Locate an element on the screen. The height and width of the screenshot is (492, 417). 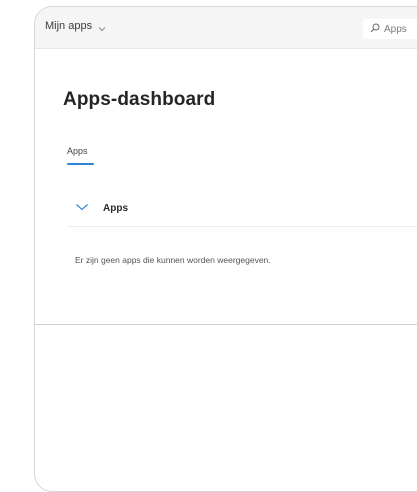
apps-section-label: Apps is located at coordinates (115, 208).